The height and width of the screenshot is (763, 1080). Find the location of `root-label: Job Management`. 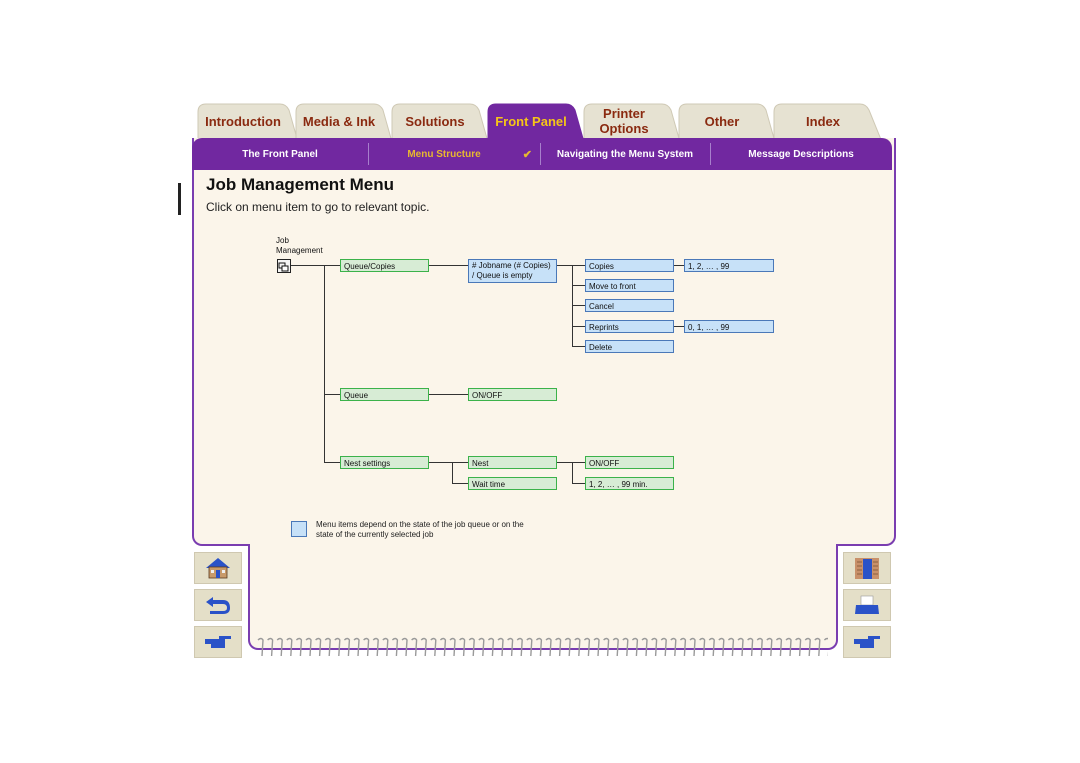

root-label: Job Management is located at coordinates (299, 246).